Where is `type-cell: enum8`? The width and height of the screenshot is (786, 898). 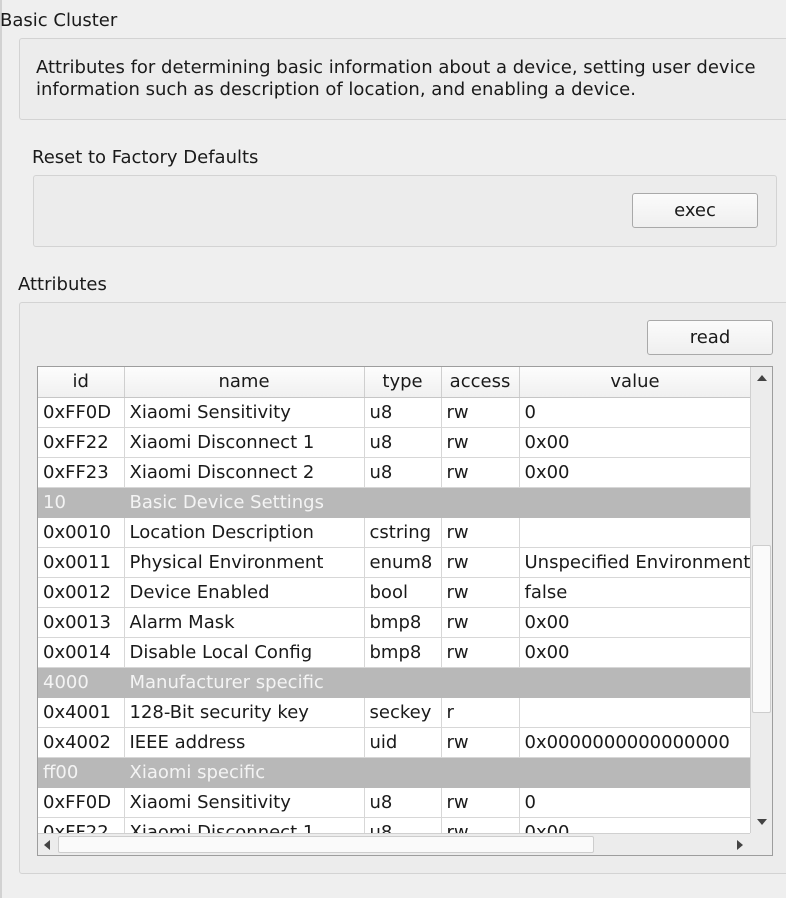
type-cell: enum8 is located at coordinates (403, 562).